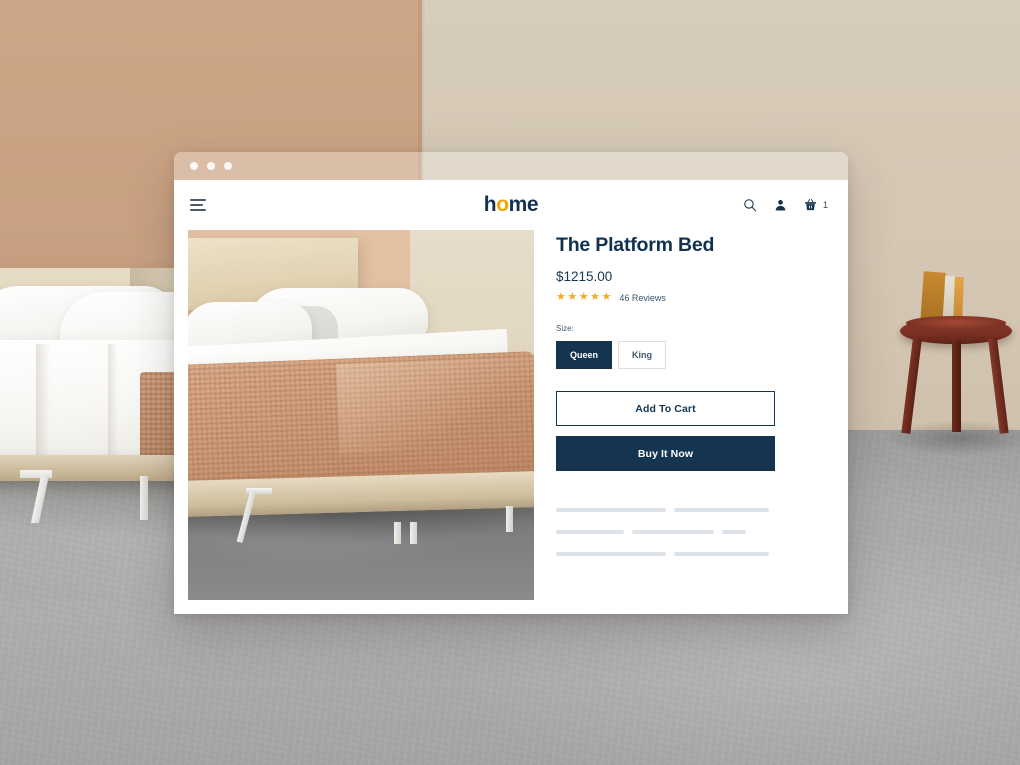 Image resolution: width=1020 pixels, height=765 pixels. I want to click on backdrop-bed-sheet-fold, so click(43, 406).